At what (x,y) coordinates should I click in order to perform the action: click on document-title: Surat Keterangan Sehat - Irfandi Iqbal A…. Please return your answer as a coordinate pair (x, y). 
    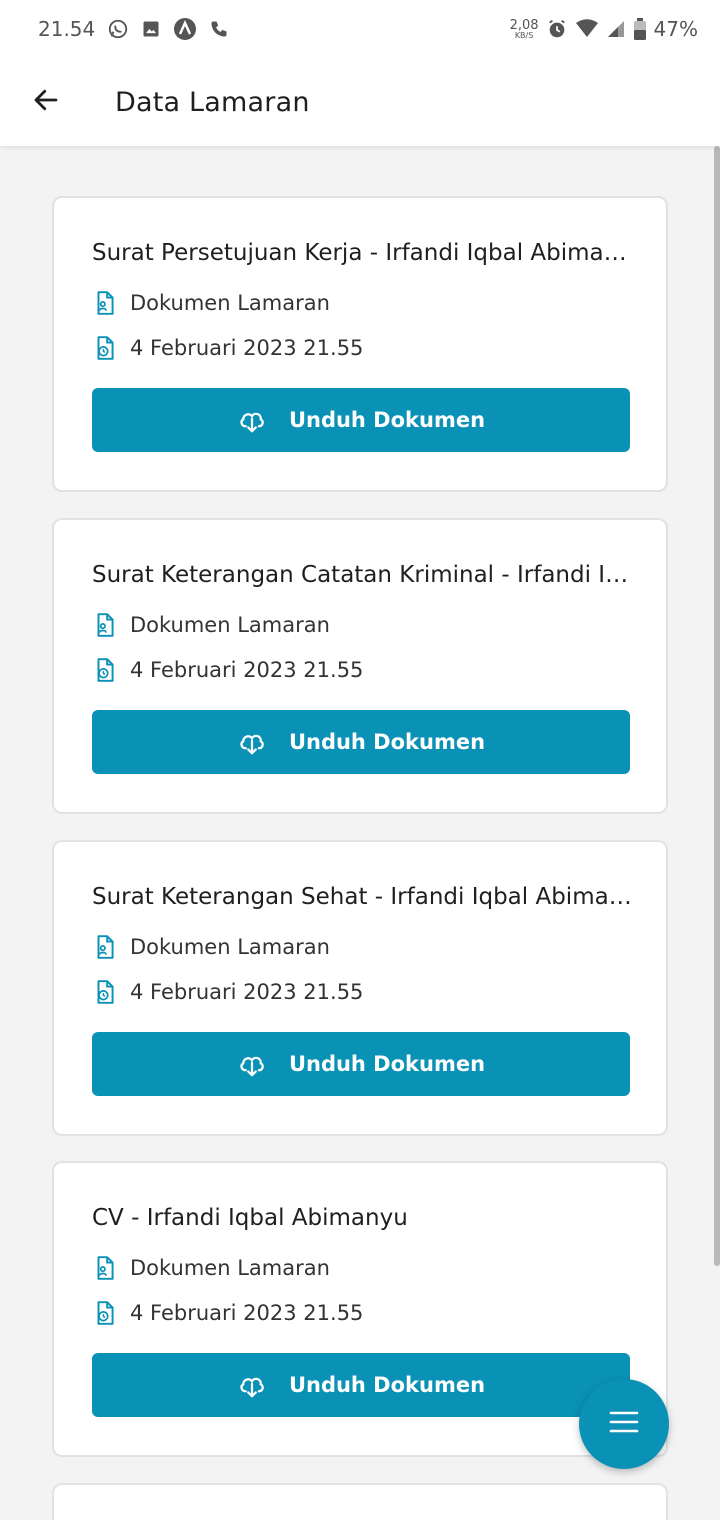
    Looking at the image, I should click on (364, 897).